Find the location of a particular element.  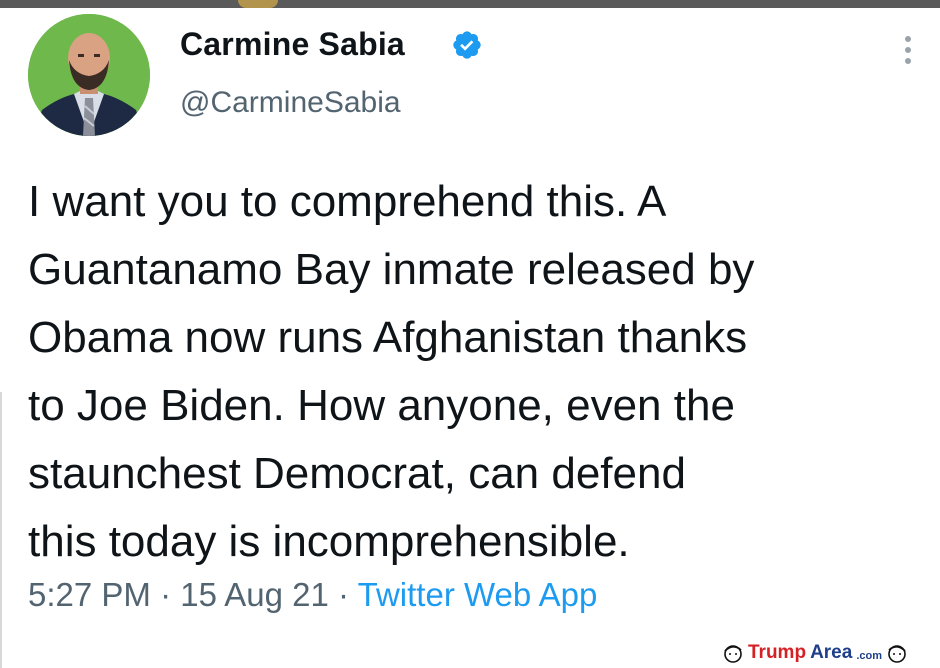

top-edge-strip is located at coordinates (470, 4).